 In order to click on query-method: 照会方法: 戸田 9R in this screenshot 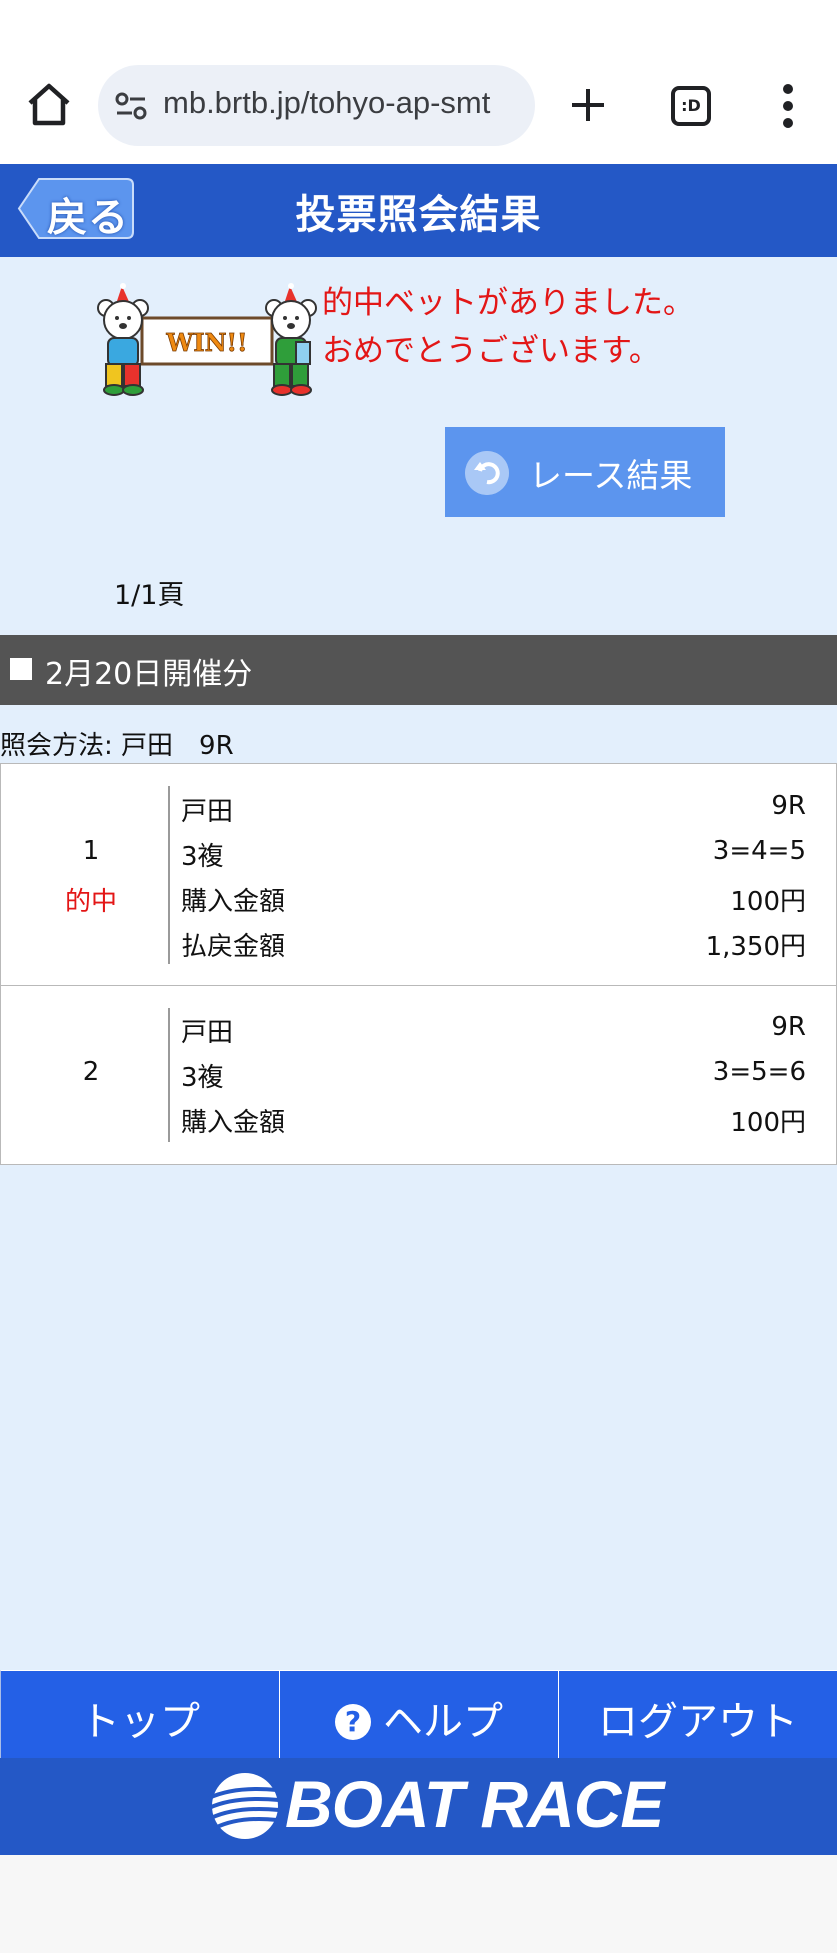, I will do `click(117, 746)`.